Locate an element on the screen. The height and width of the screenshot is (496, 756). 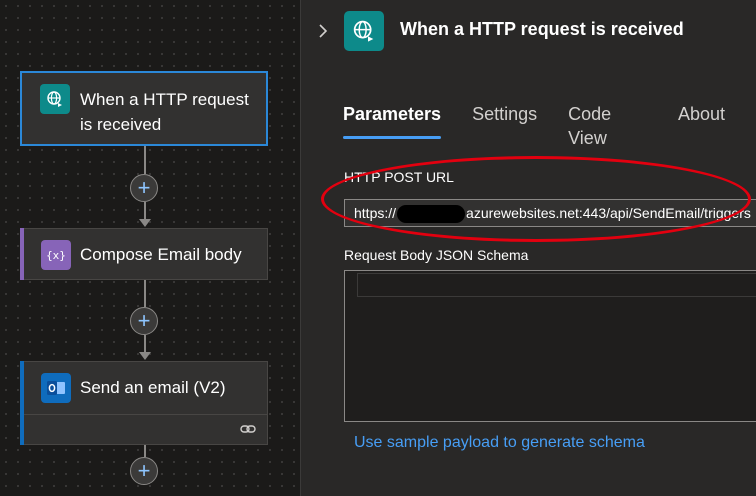
tab-parameters: Parameters is located at coordinates (392, 121).